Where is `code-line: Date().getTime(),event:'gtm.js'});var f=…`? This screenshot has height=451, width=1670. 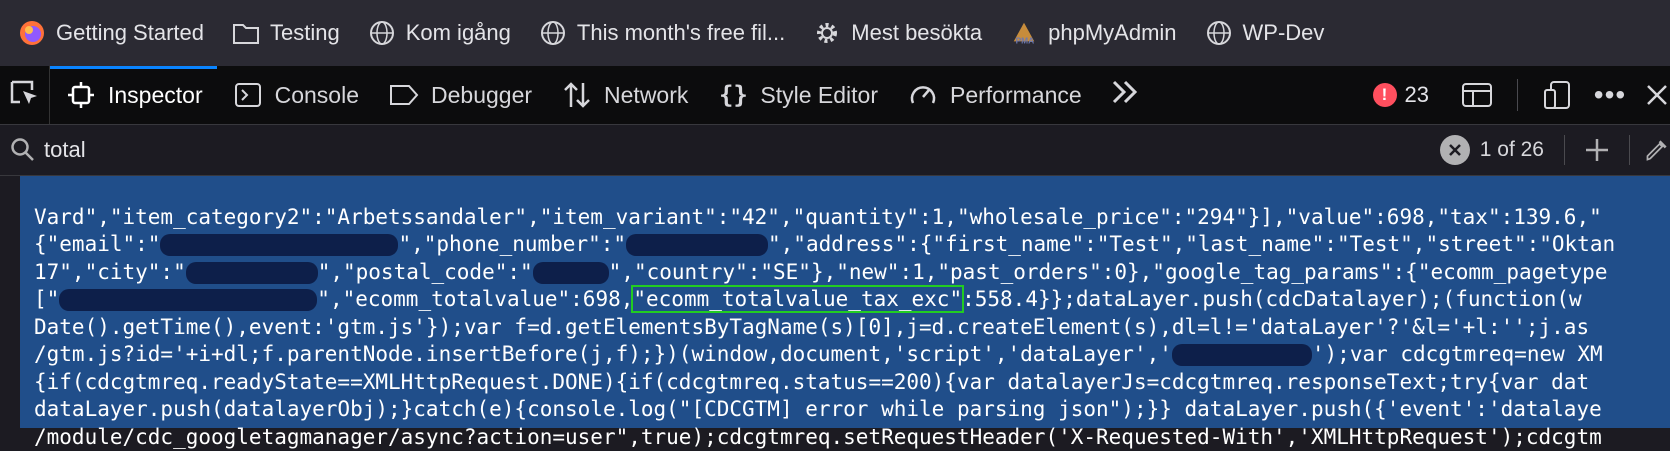
code-line: Date().getTime(),event:'gtm.js'});var f=… is located at coordinates (812, 326).